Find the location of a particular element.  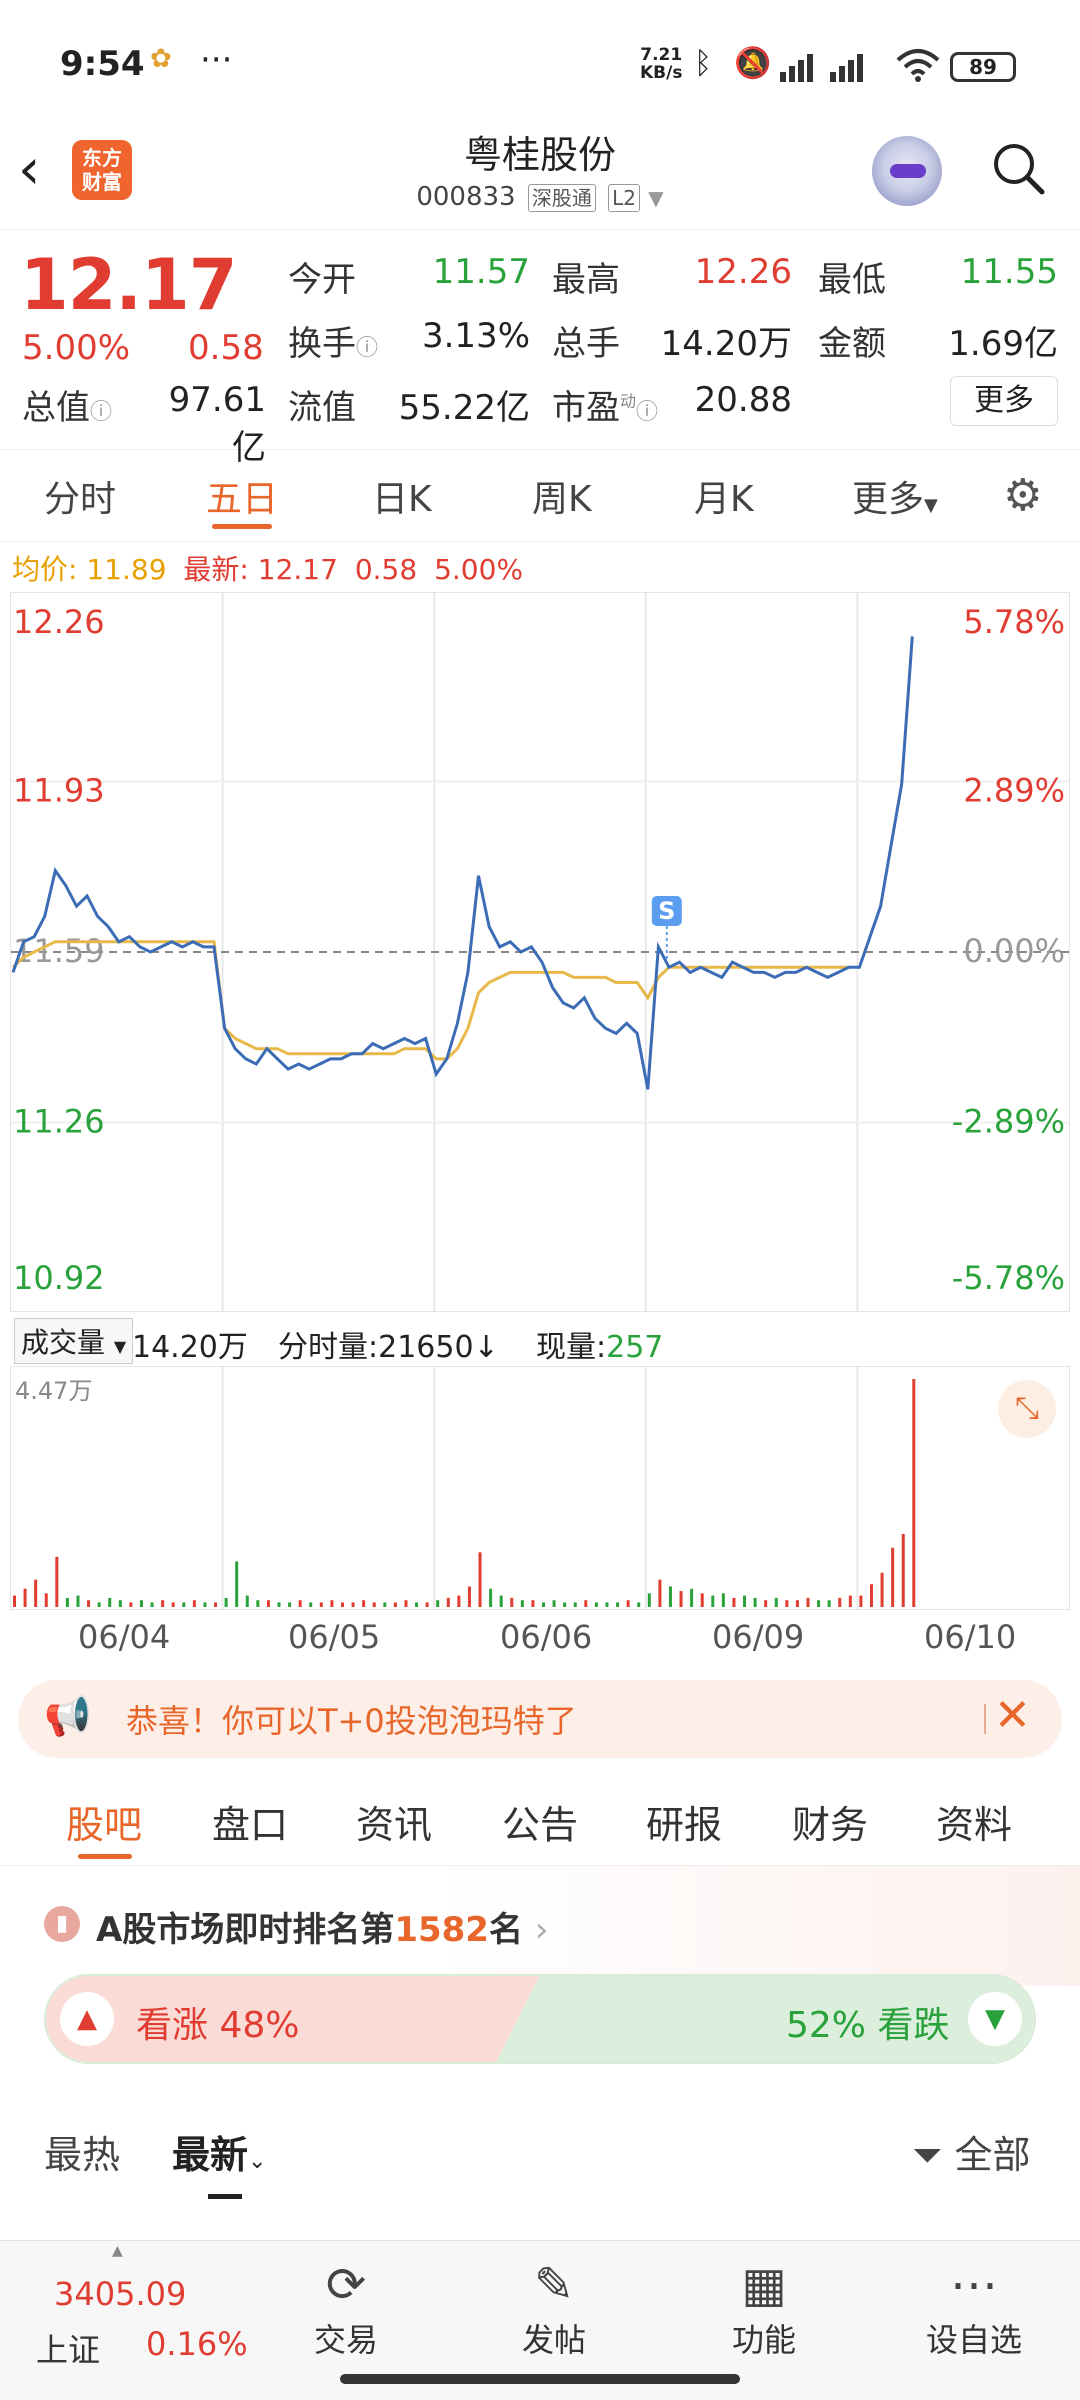

tab-intraday: 分时 is located at coordinates (80, 496).